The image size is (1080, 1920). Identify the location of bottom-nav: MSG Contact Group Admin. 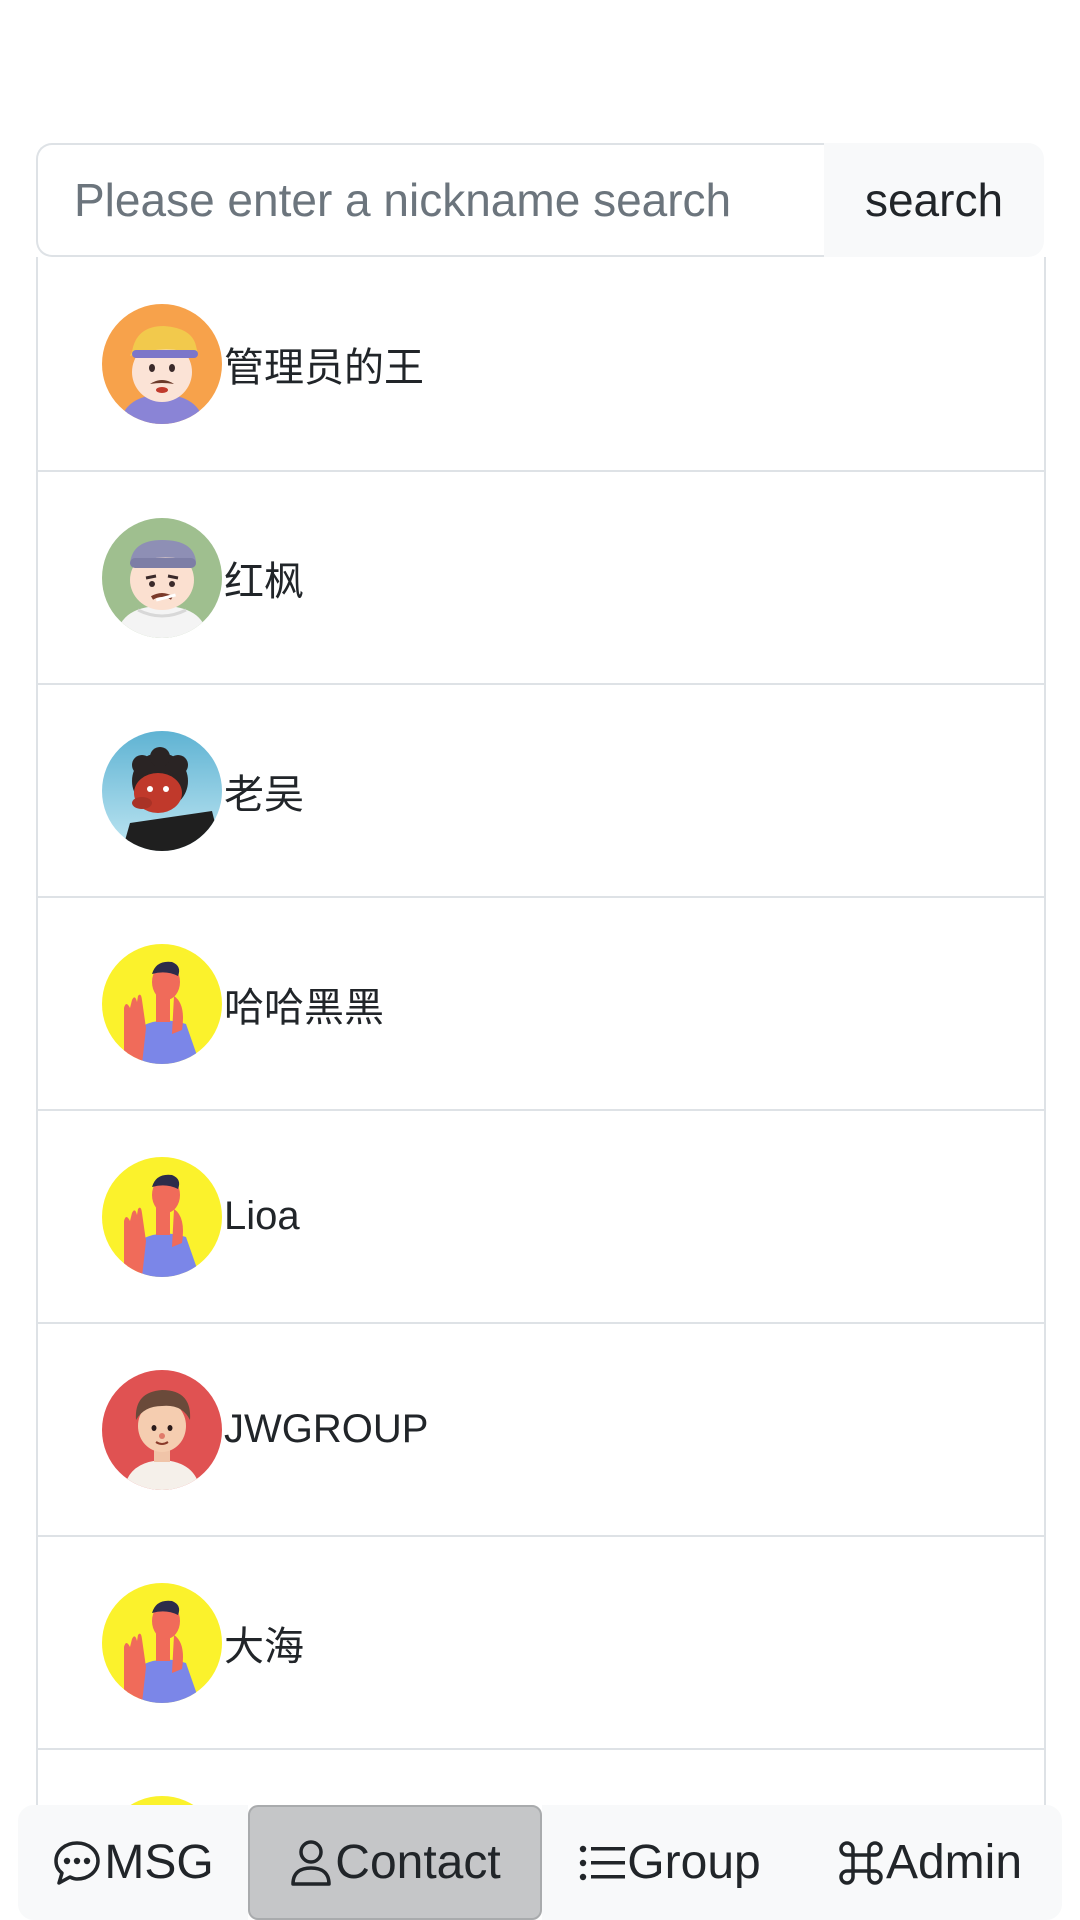
(540, 1862).